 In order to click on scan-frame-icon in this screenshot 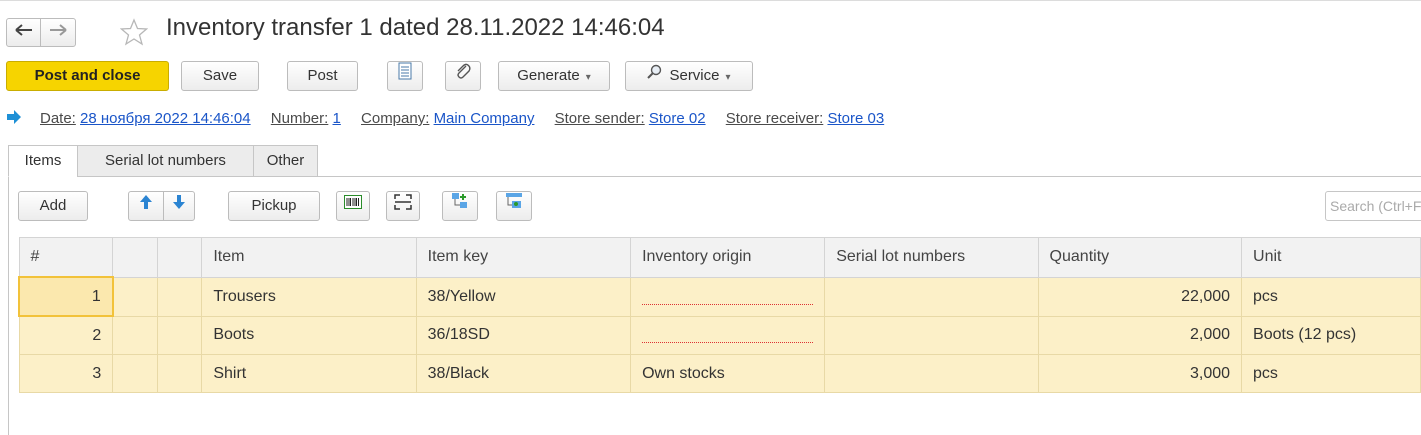, I will do `click(403, 206)`.